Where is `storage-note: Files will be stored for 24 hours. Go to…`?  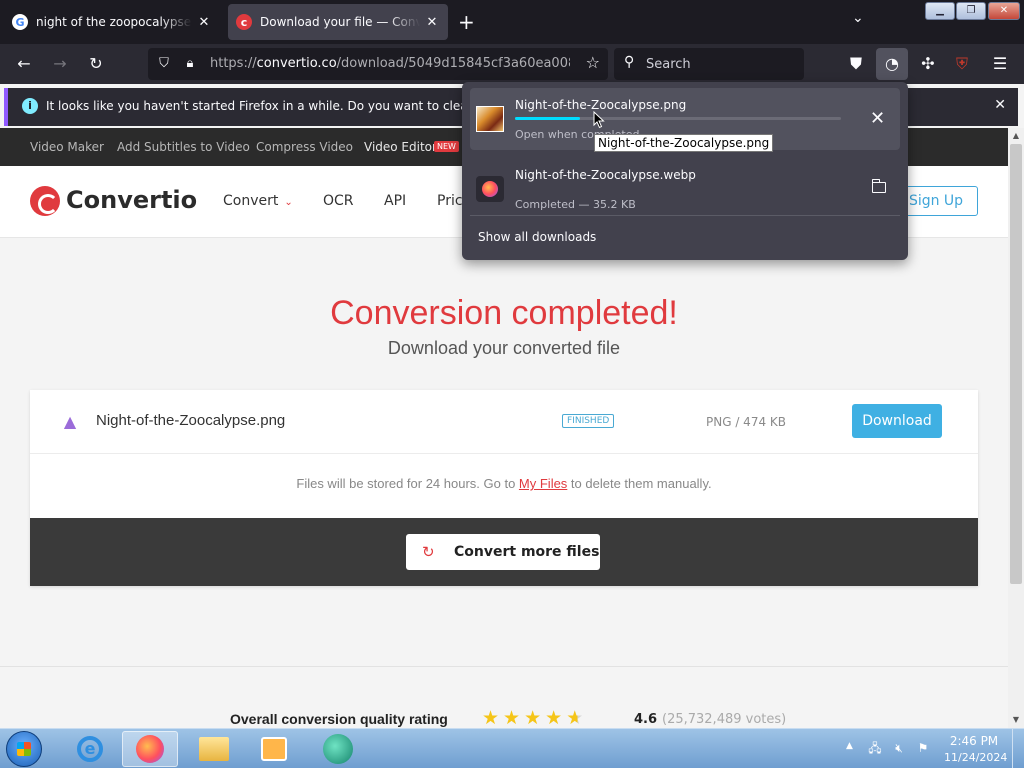 storage-note: Files will be stored for 24 hours. Go to… is located at coordinates (504, 483).